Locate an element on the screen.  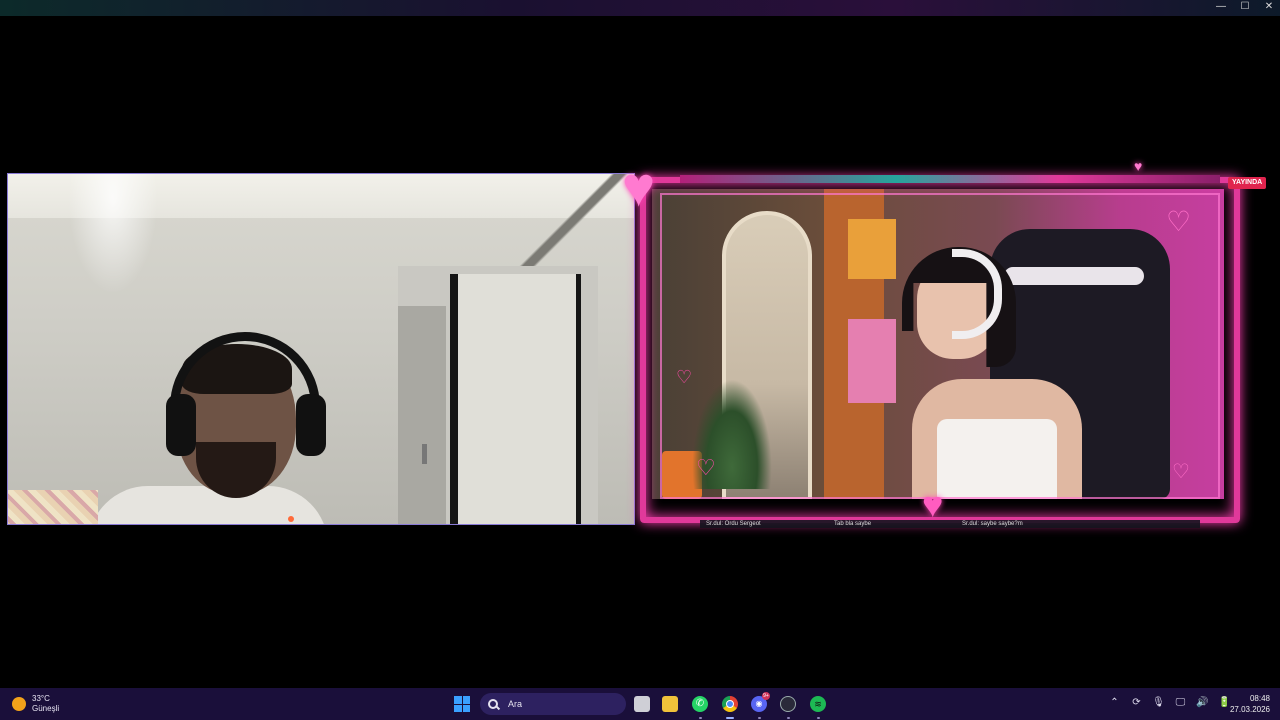
ticker-message: Sr.dul: saybe saybe?m is located at coordinates (992, 524).